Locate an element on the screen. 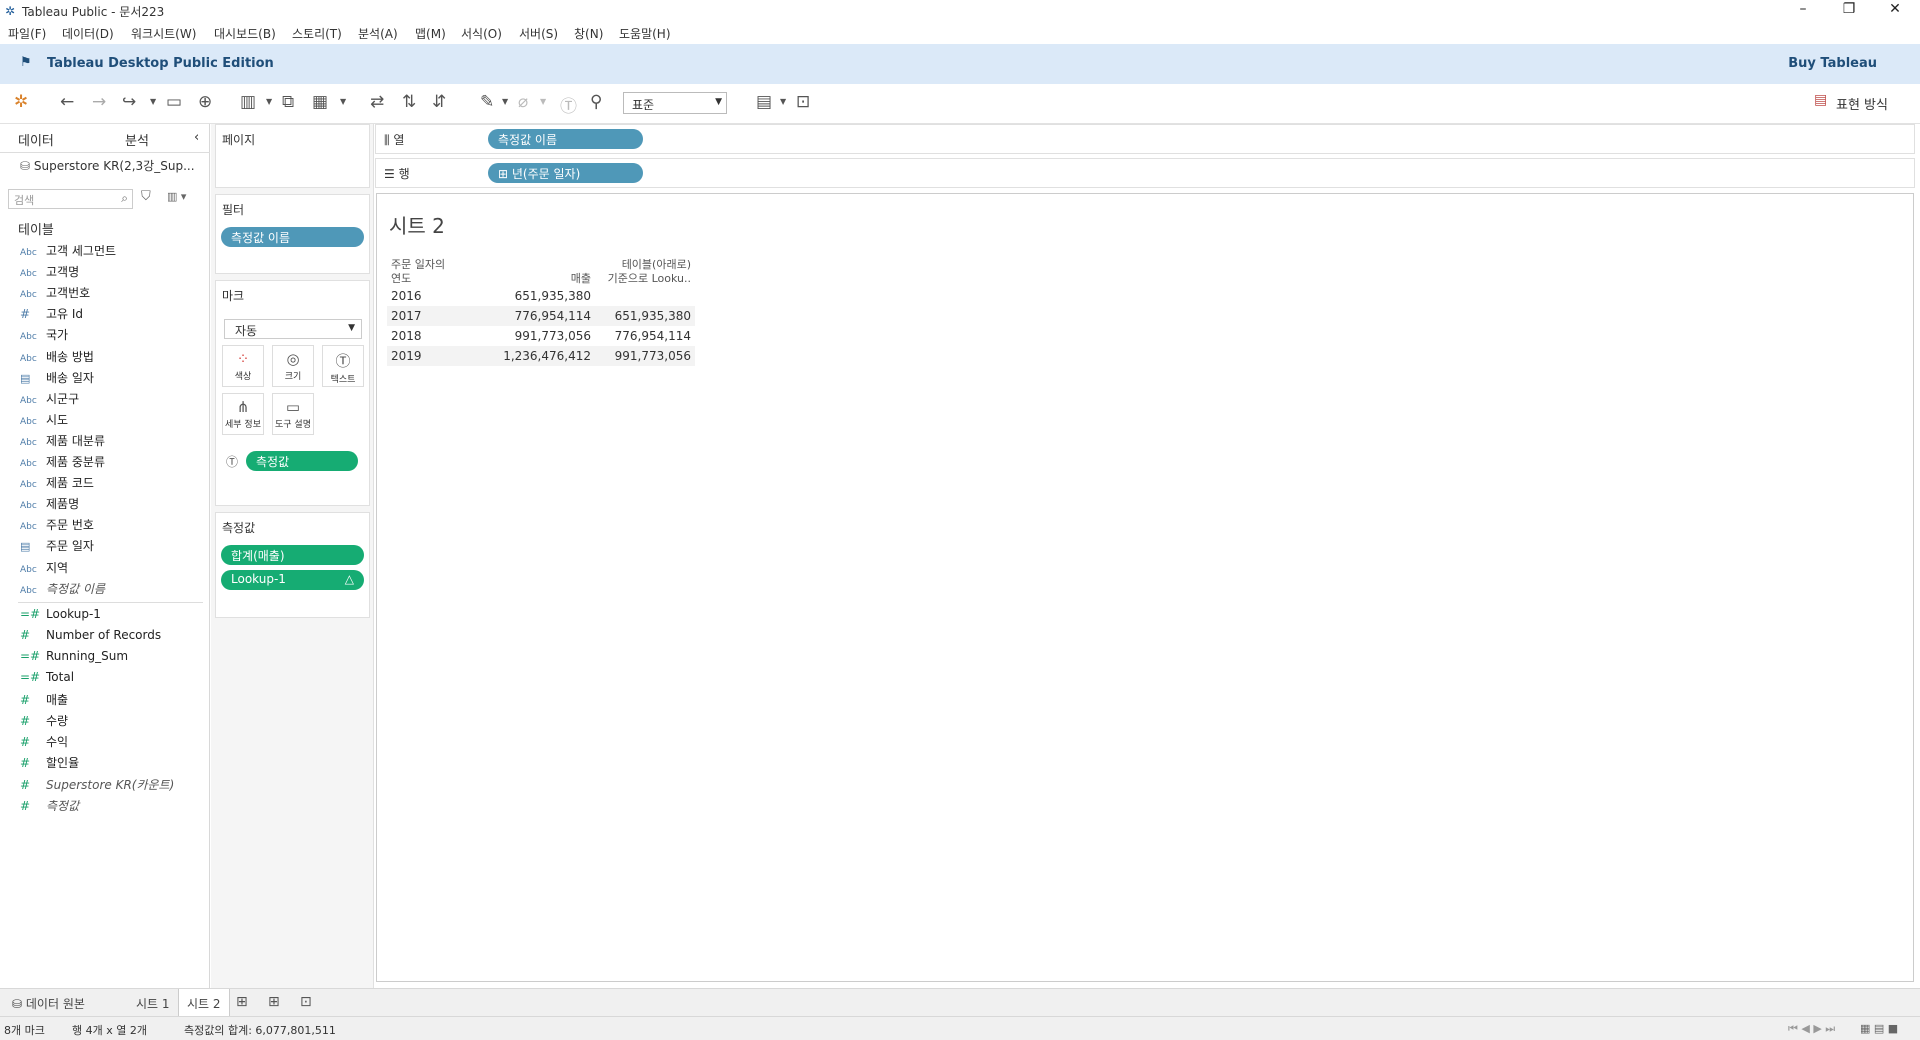 The width and height of the screenshot is (1920, 1040). dimension-field: Abc 국가 is located at coordinates (44, 336).